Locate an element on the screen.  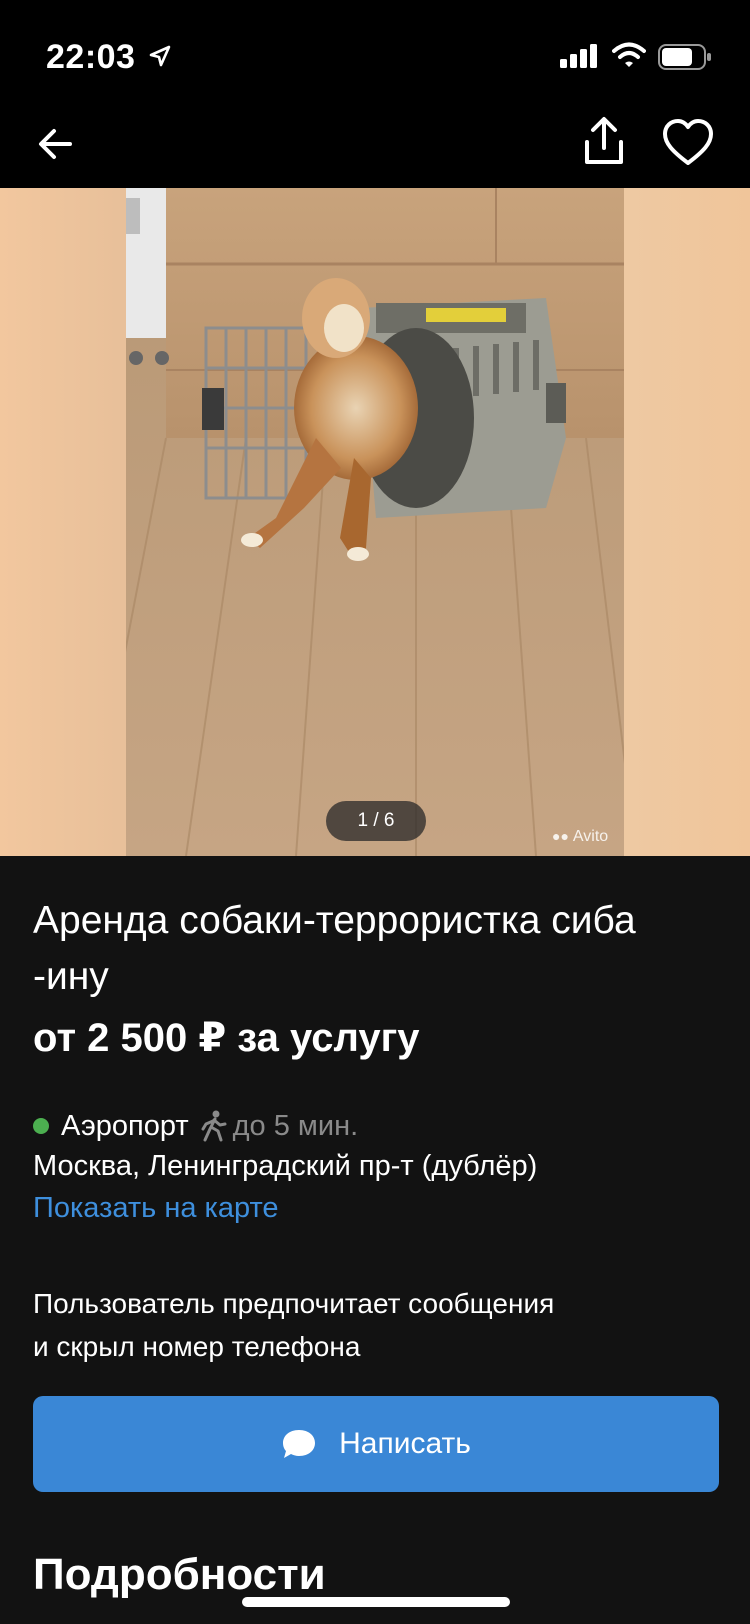
status-bar: 22:03 is located at coordinates (375, 50).